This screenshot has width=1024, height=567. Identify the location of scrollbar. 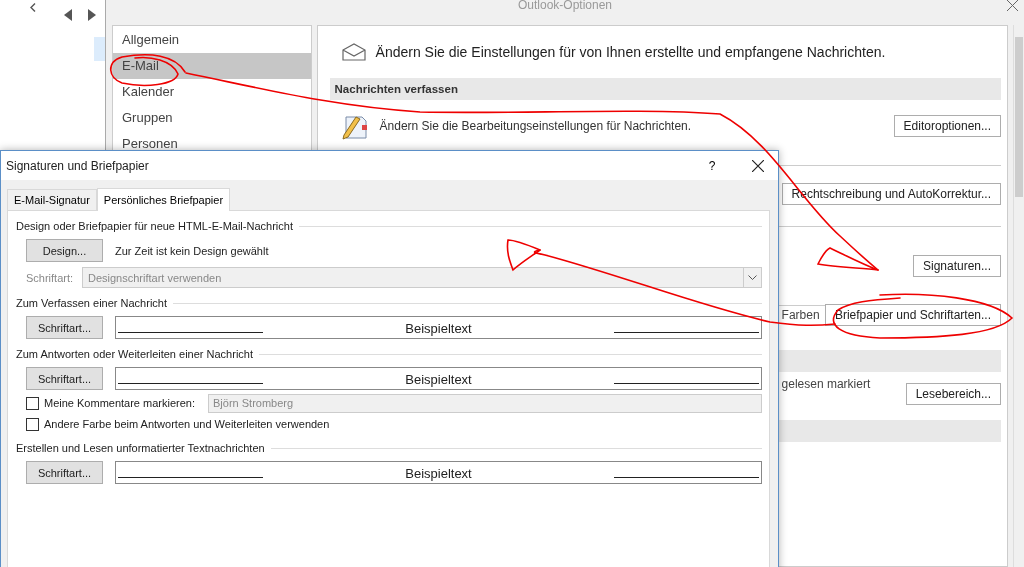
(1018, 296).